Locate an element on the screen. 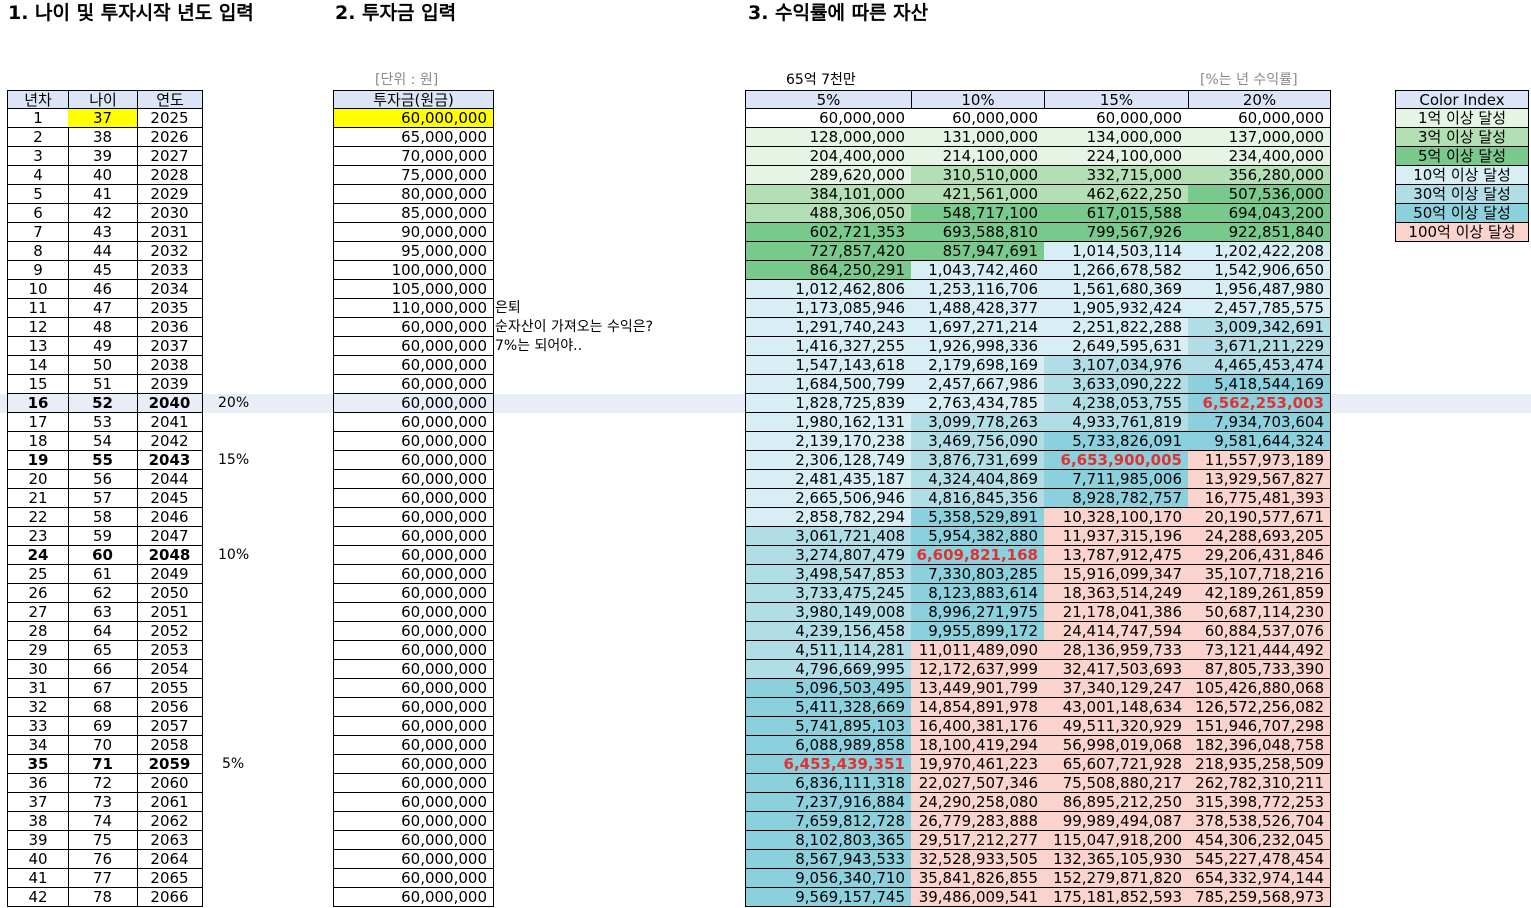 The width and height of the screenshot is (1531, 908). asset-cell-15: 3,107,034,976 is located at coordinates (1116, 365).